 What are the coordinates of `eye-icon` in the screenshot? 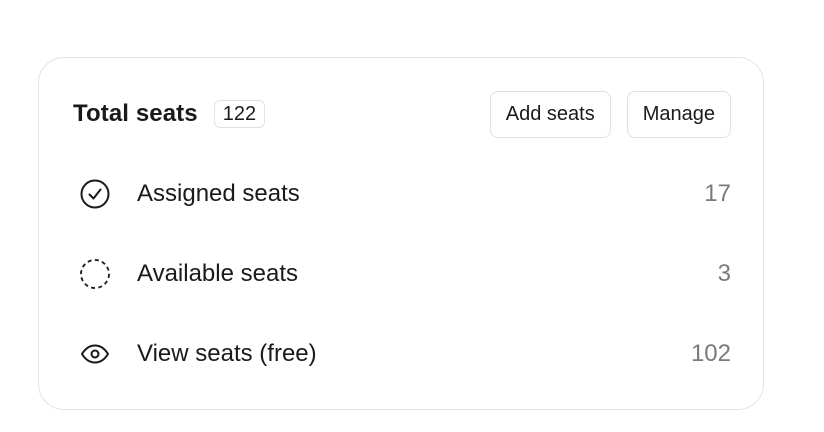 It's located at (95, 354).